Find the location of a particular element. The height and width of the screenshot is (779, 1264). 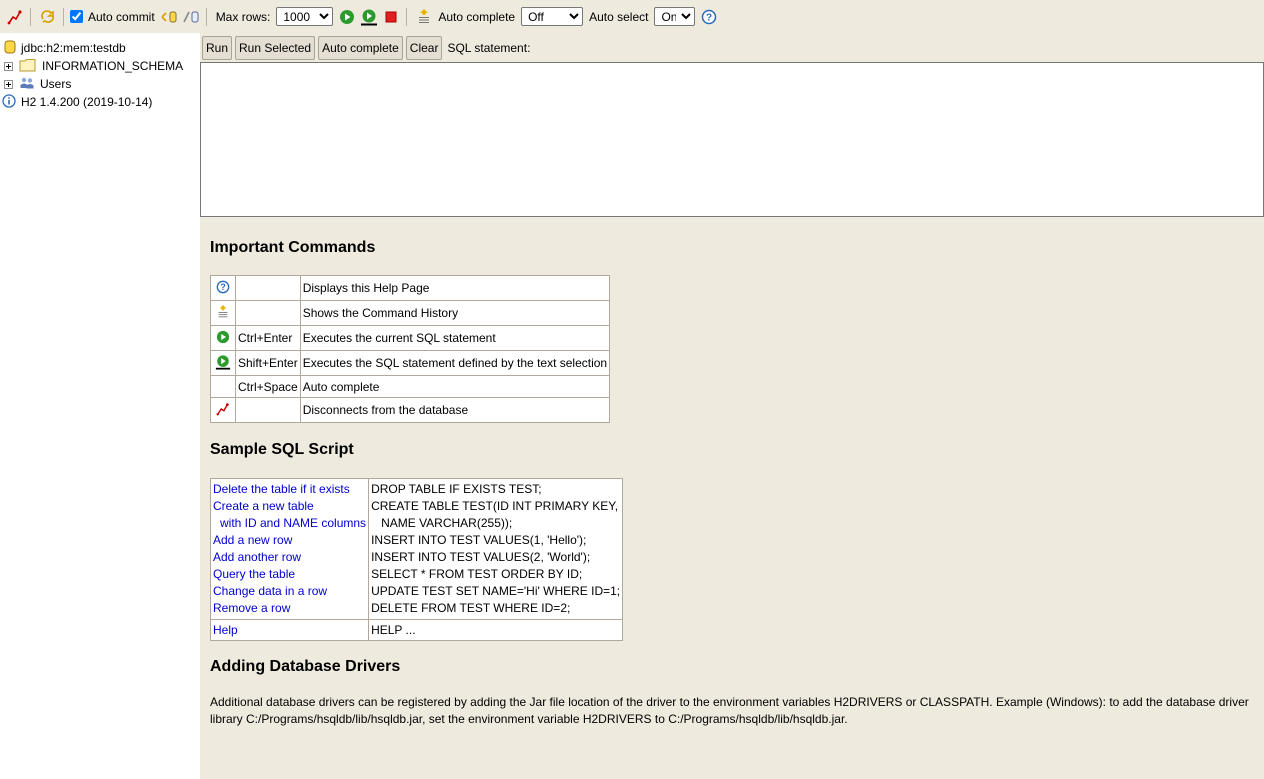

command-row: Disconnects from the database is located at coordinates (410, 410).